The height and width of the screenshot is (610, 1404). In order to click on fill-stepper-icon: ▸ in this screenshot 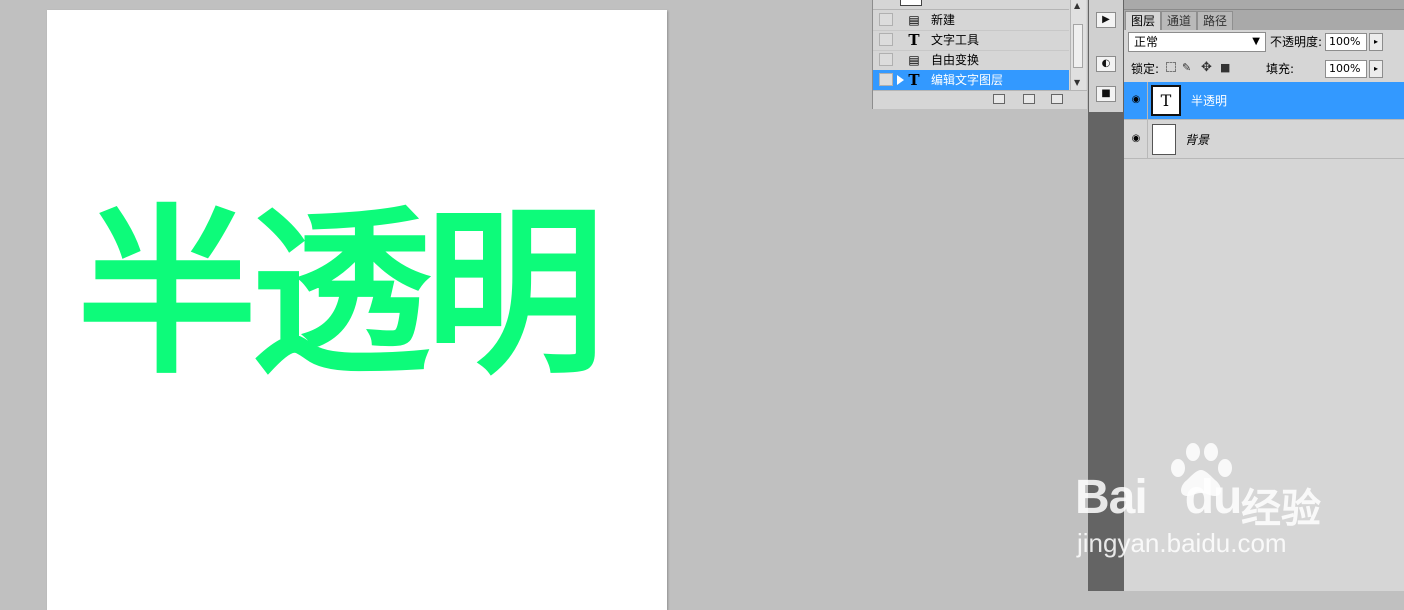, I will do `click(1376, 69)`.